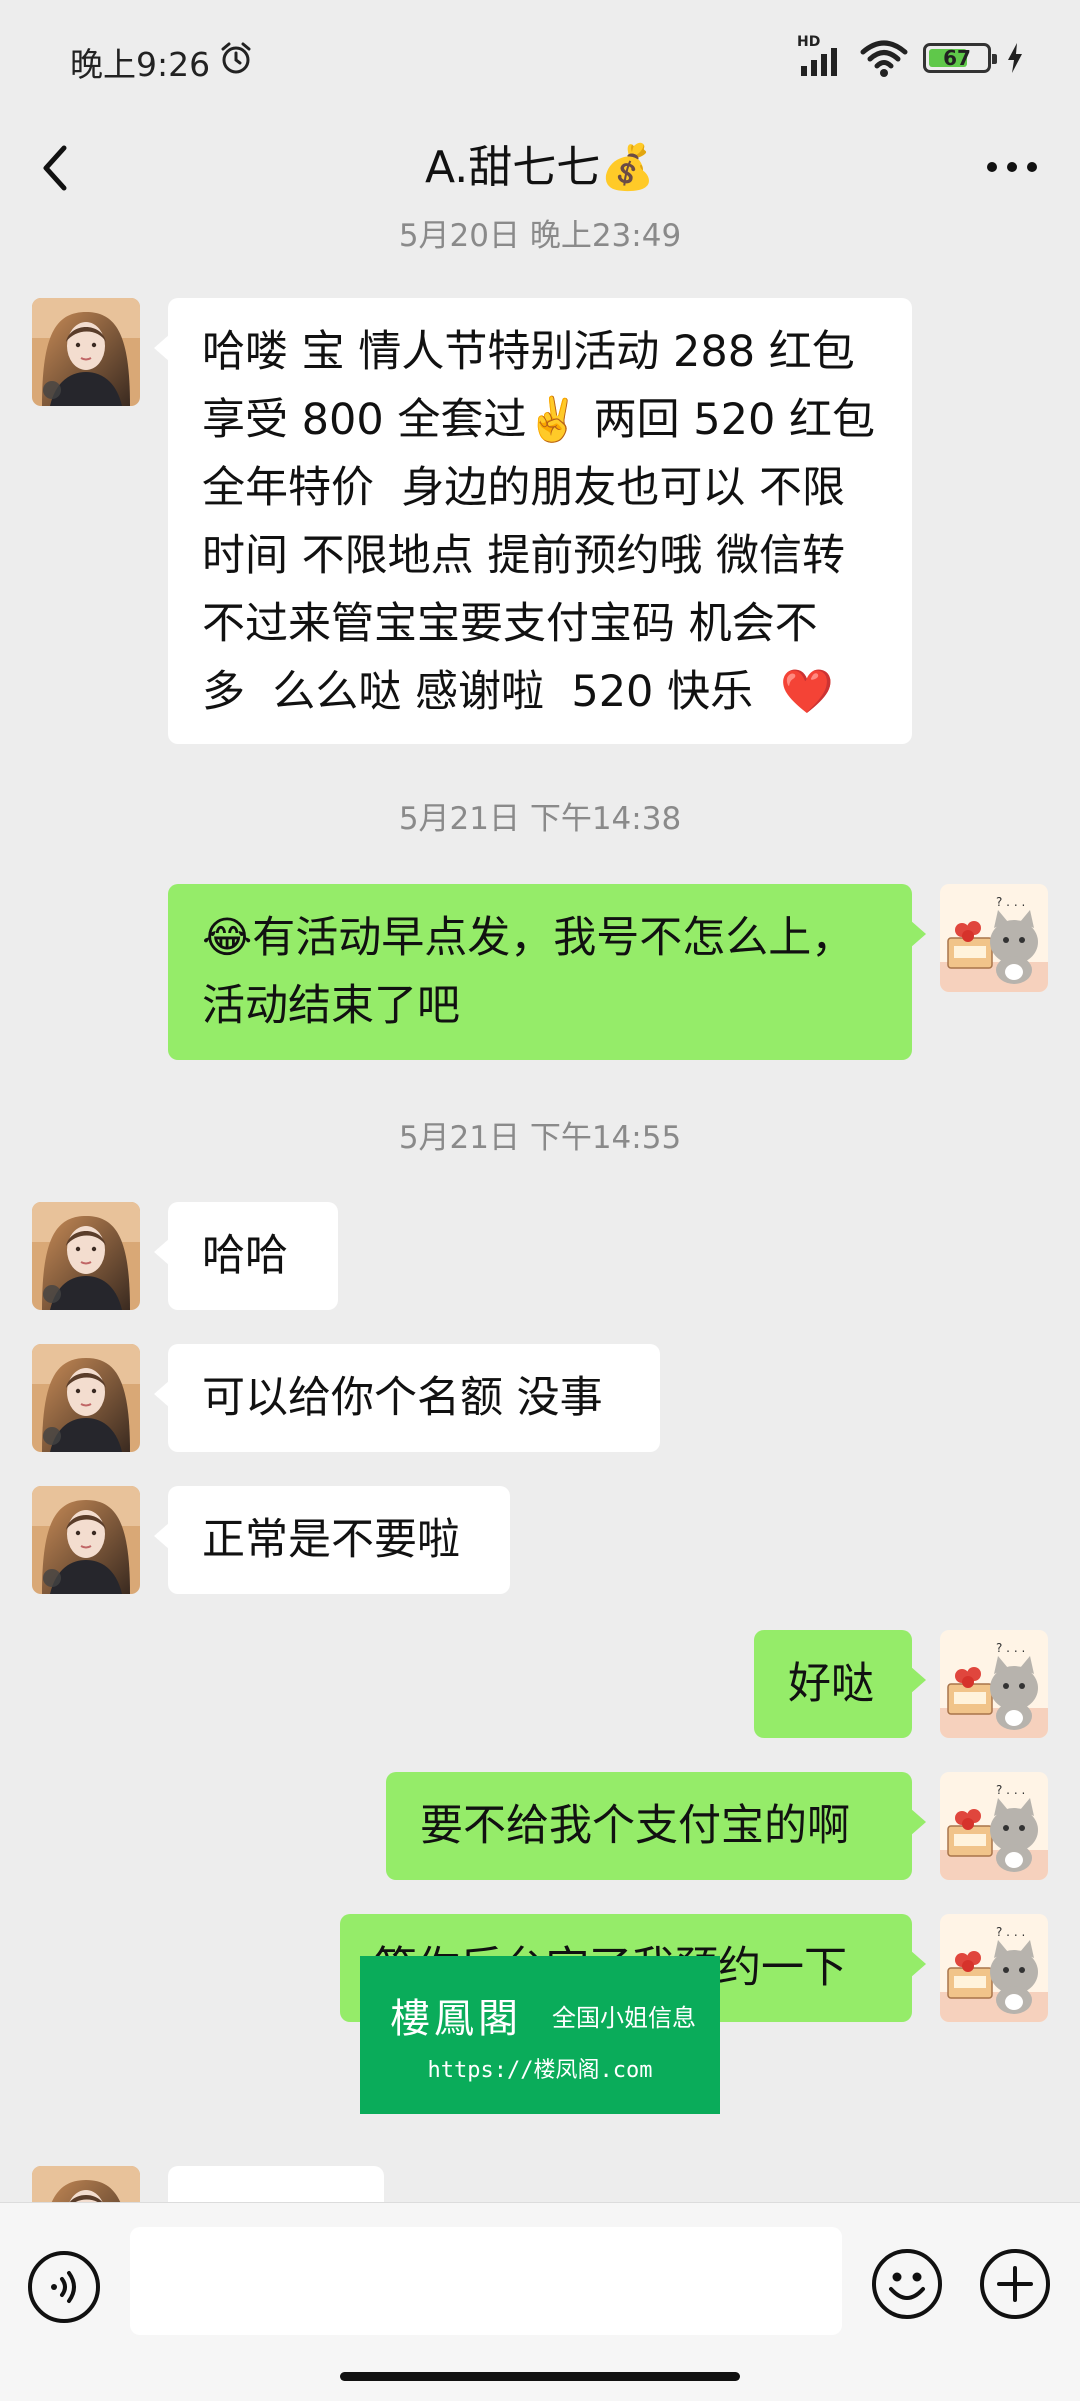 The width and height of the screenshot is (1080, 2401). Describe the element at coordinates (1015, 58) in the screenshot. I see `charging-bolt-icon` at that location.